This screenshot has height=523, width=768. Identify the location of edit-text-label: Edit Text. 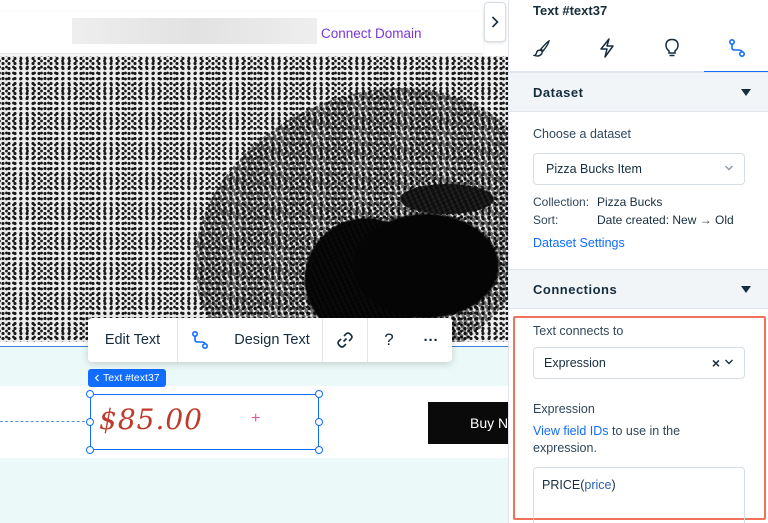
(132, 340).